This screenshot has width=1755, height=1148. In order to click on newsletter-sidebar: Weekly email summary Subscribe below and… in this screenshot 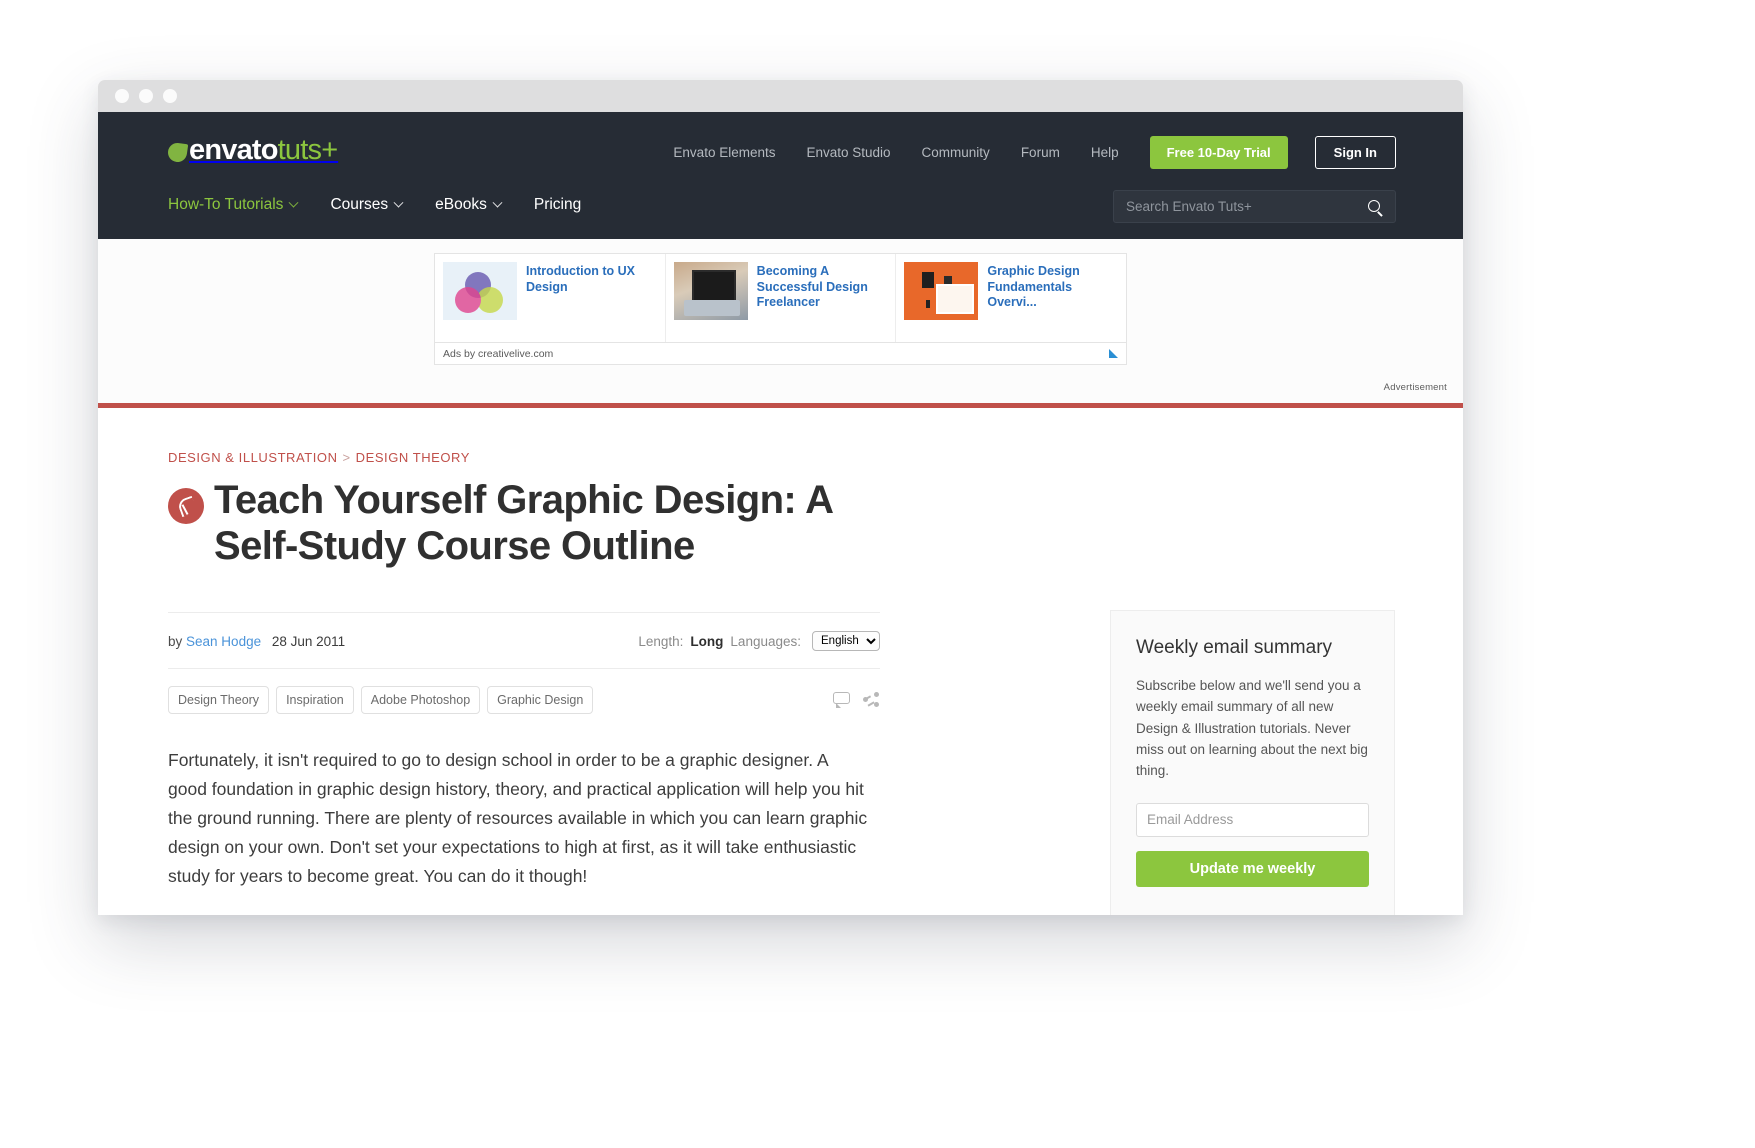, I will do `click(1252, 762)`.